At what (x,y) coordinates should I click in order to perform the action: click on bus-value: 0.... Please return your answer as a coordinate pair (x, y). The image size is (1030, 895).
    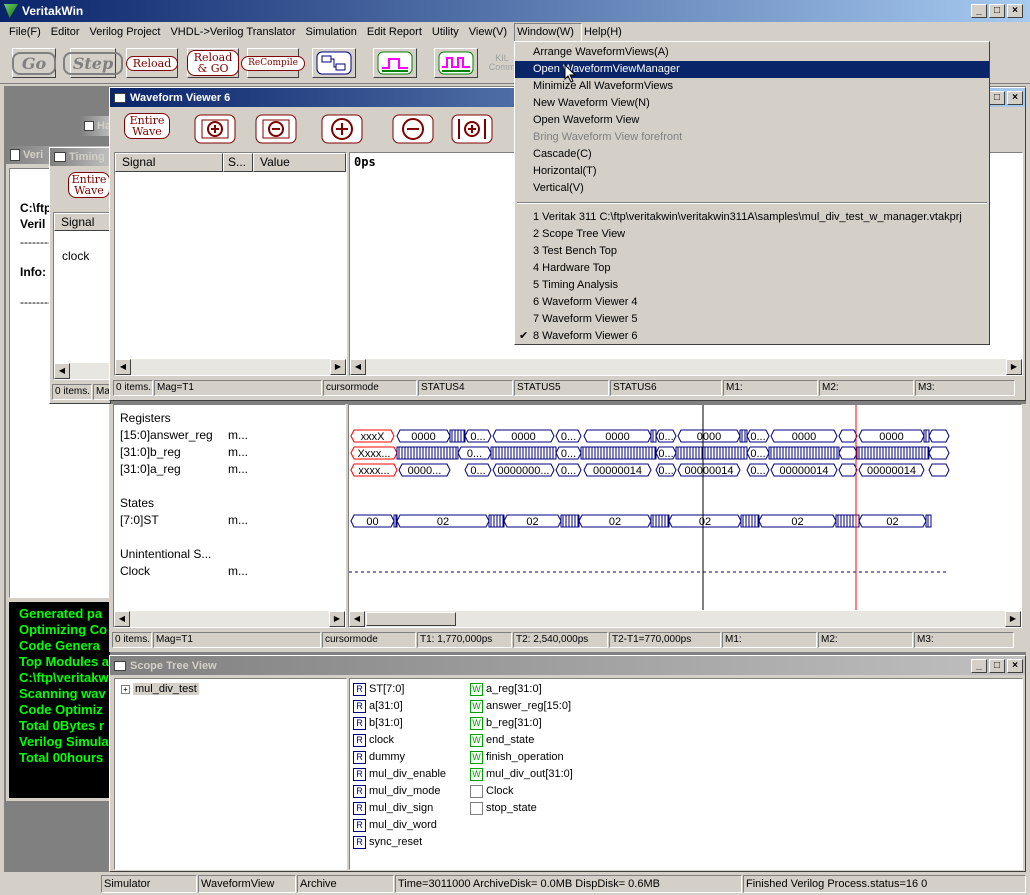
    Looking at the image, I should click on (568, 454).